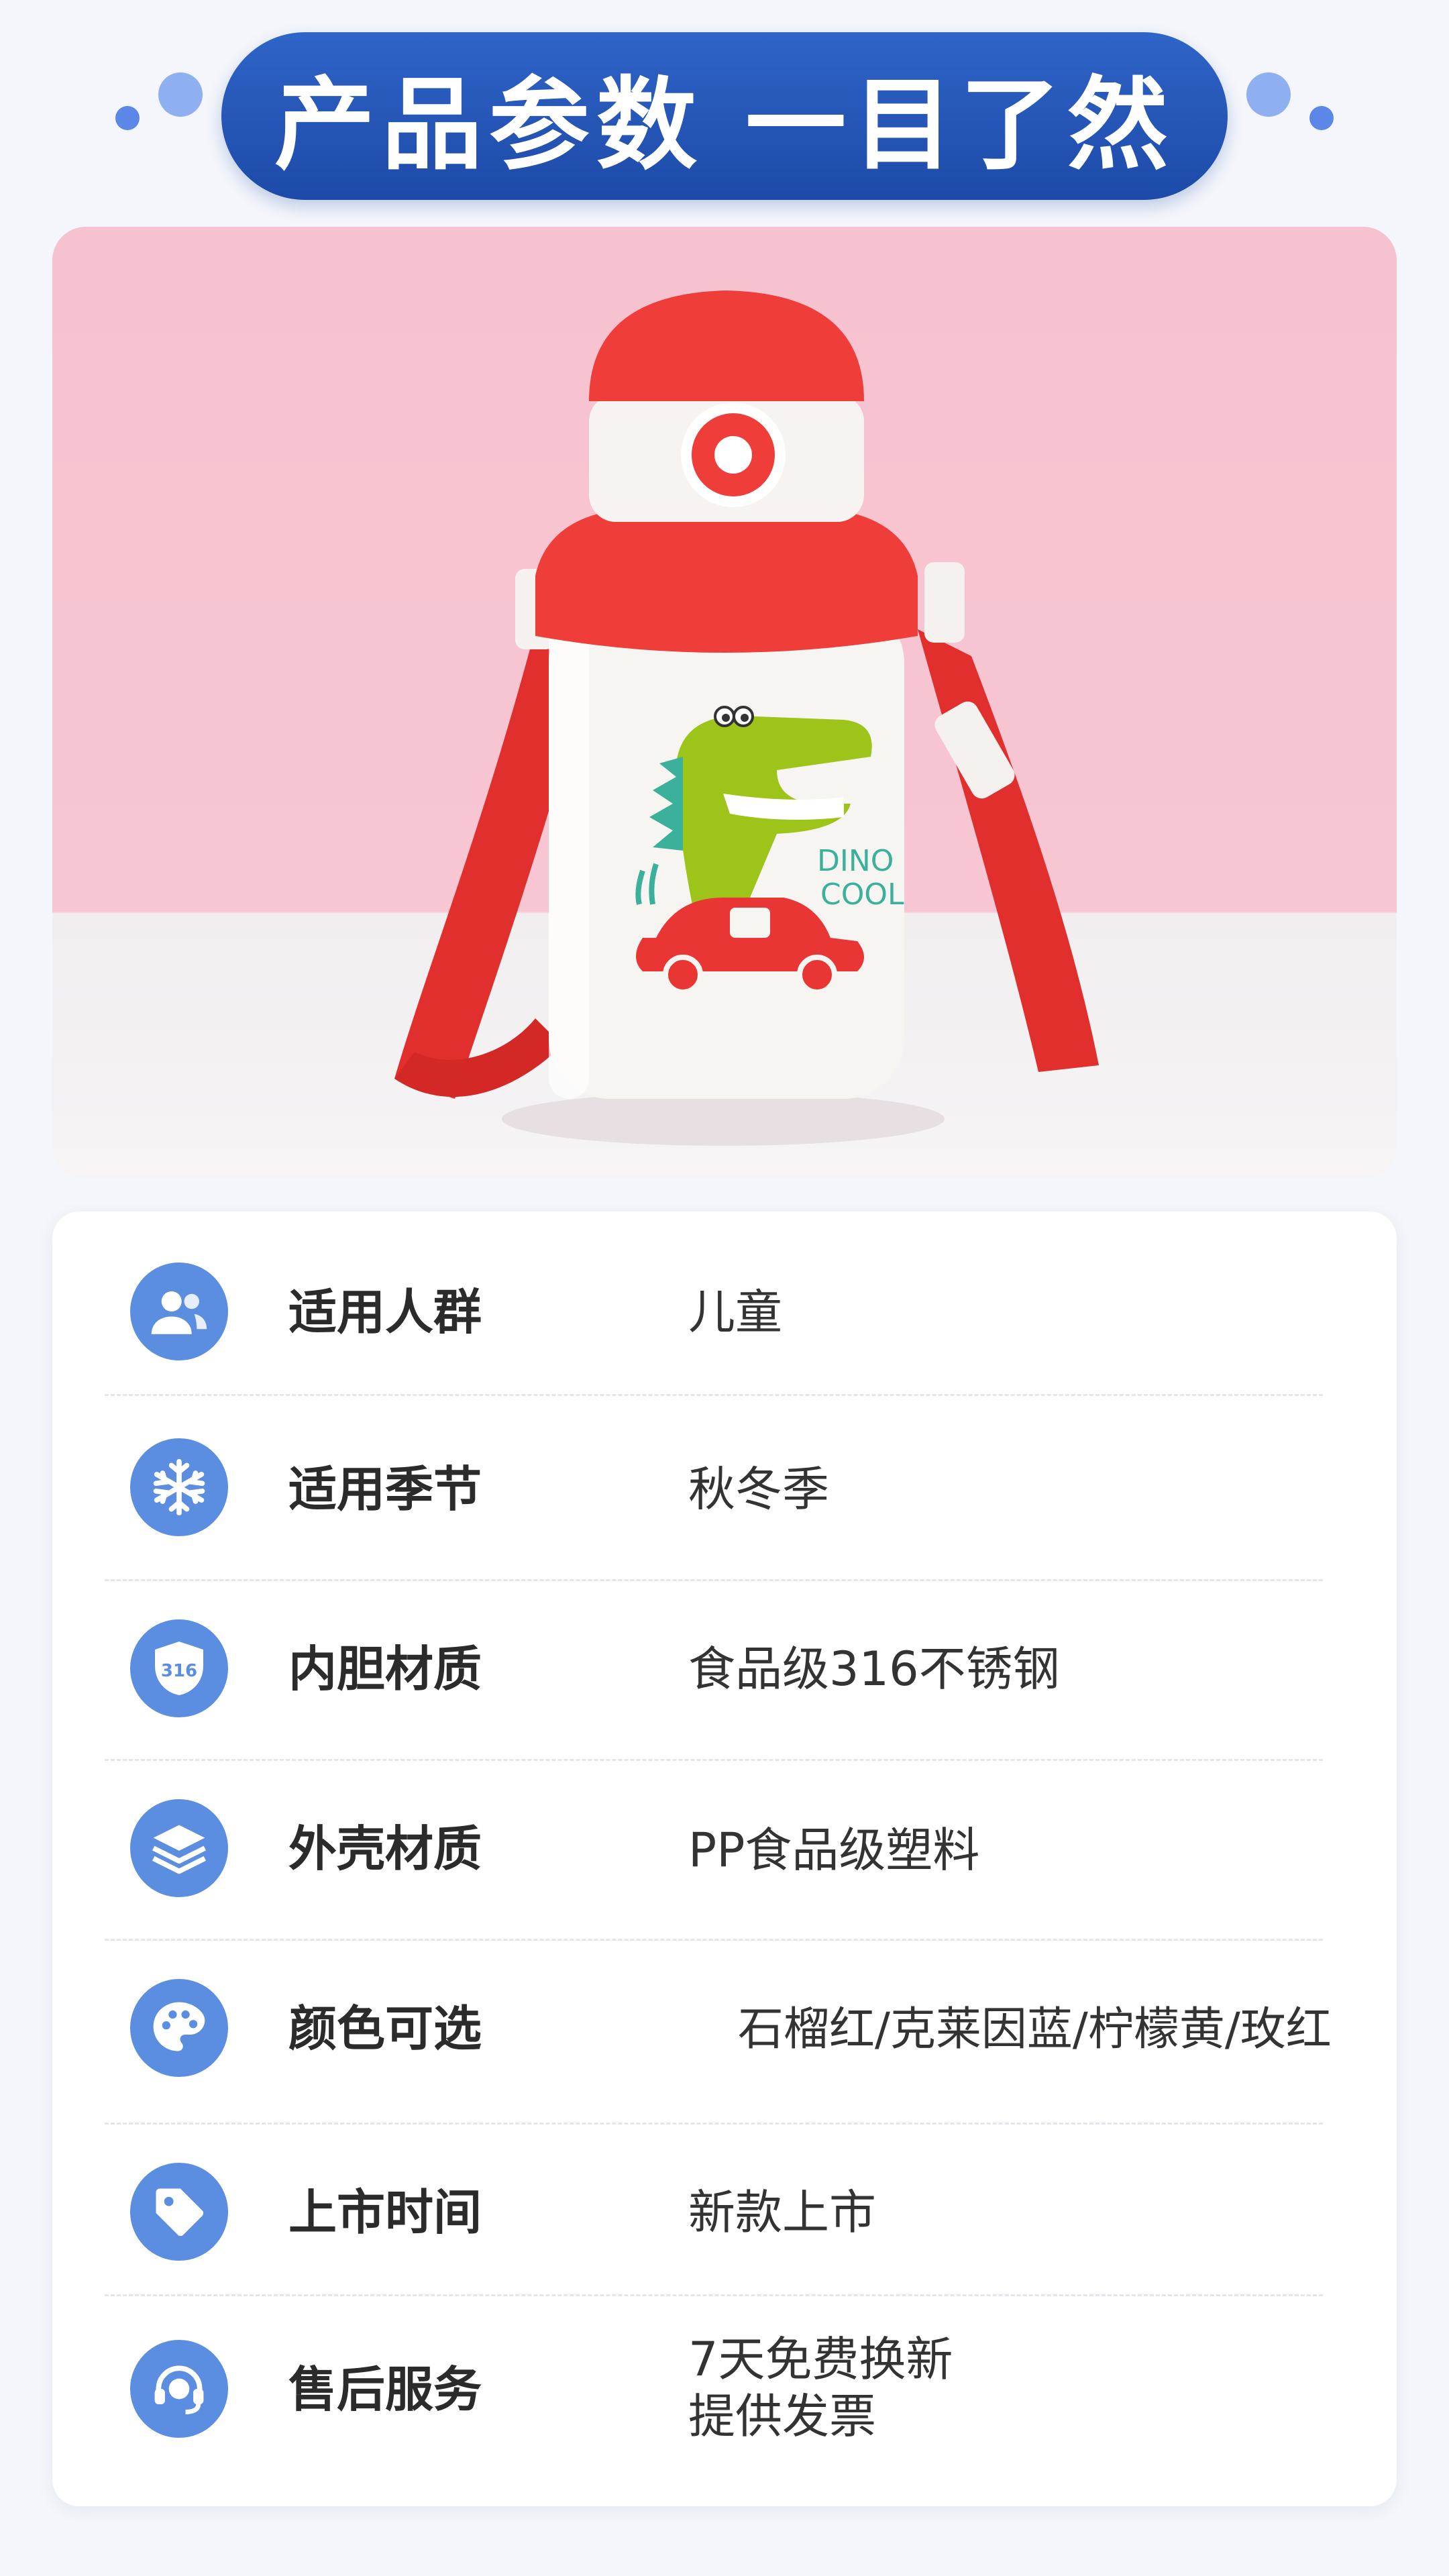 Image resolution: width=1449 pixels, height=2576 pixels. I want to click on spec-row: 颜色可选 石榴红/克莱因蓝/柠檬黄/玫红, so click(724, 2031).